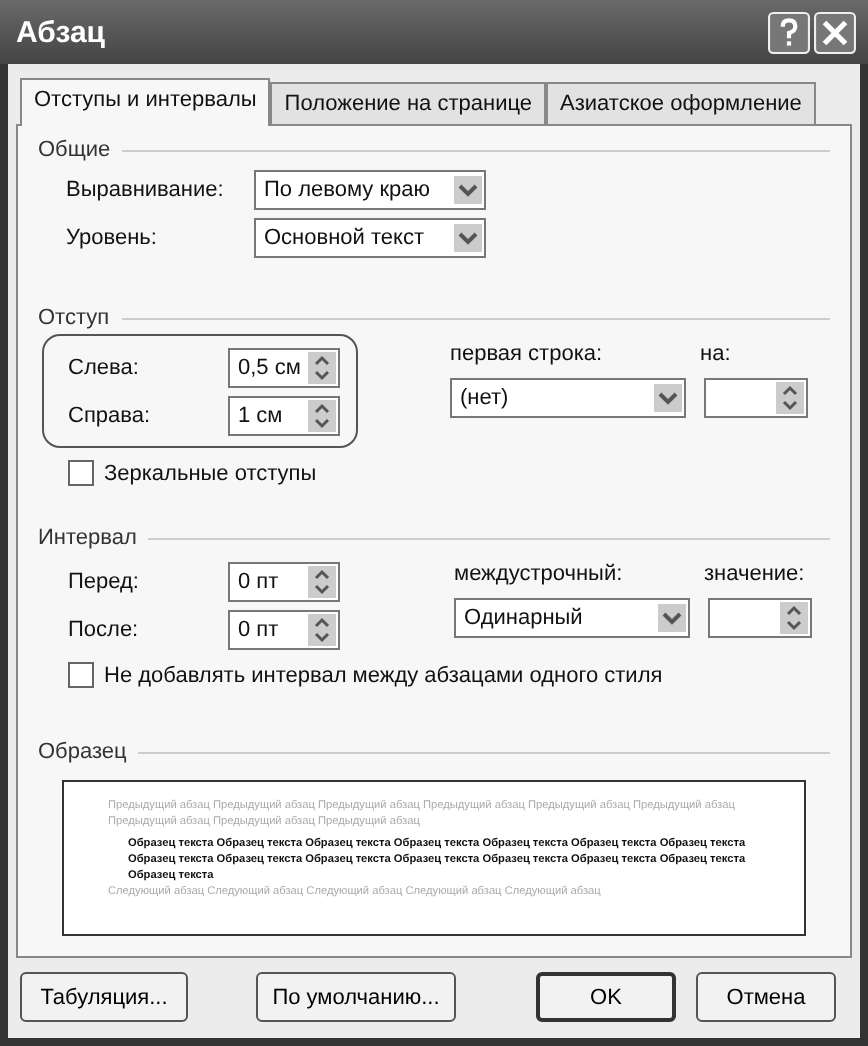  I want to click on group-title: Образец, so click(82, 752).